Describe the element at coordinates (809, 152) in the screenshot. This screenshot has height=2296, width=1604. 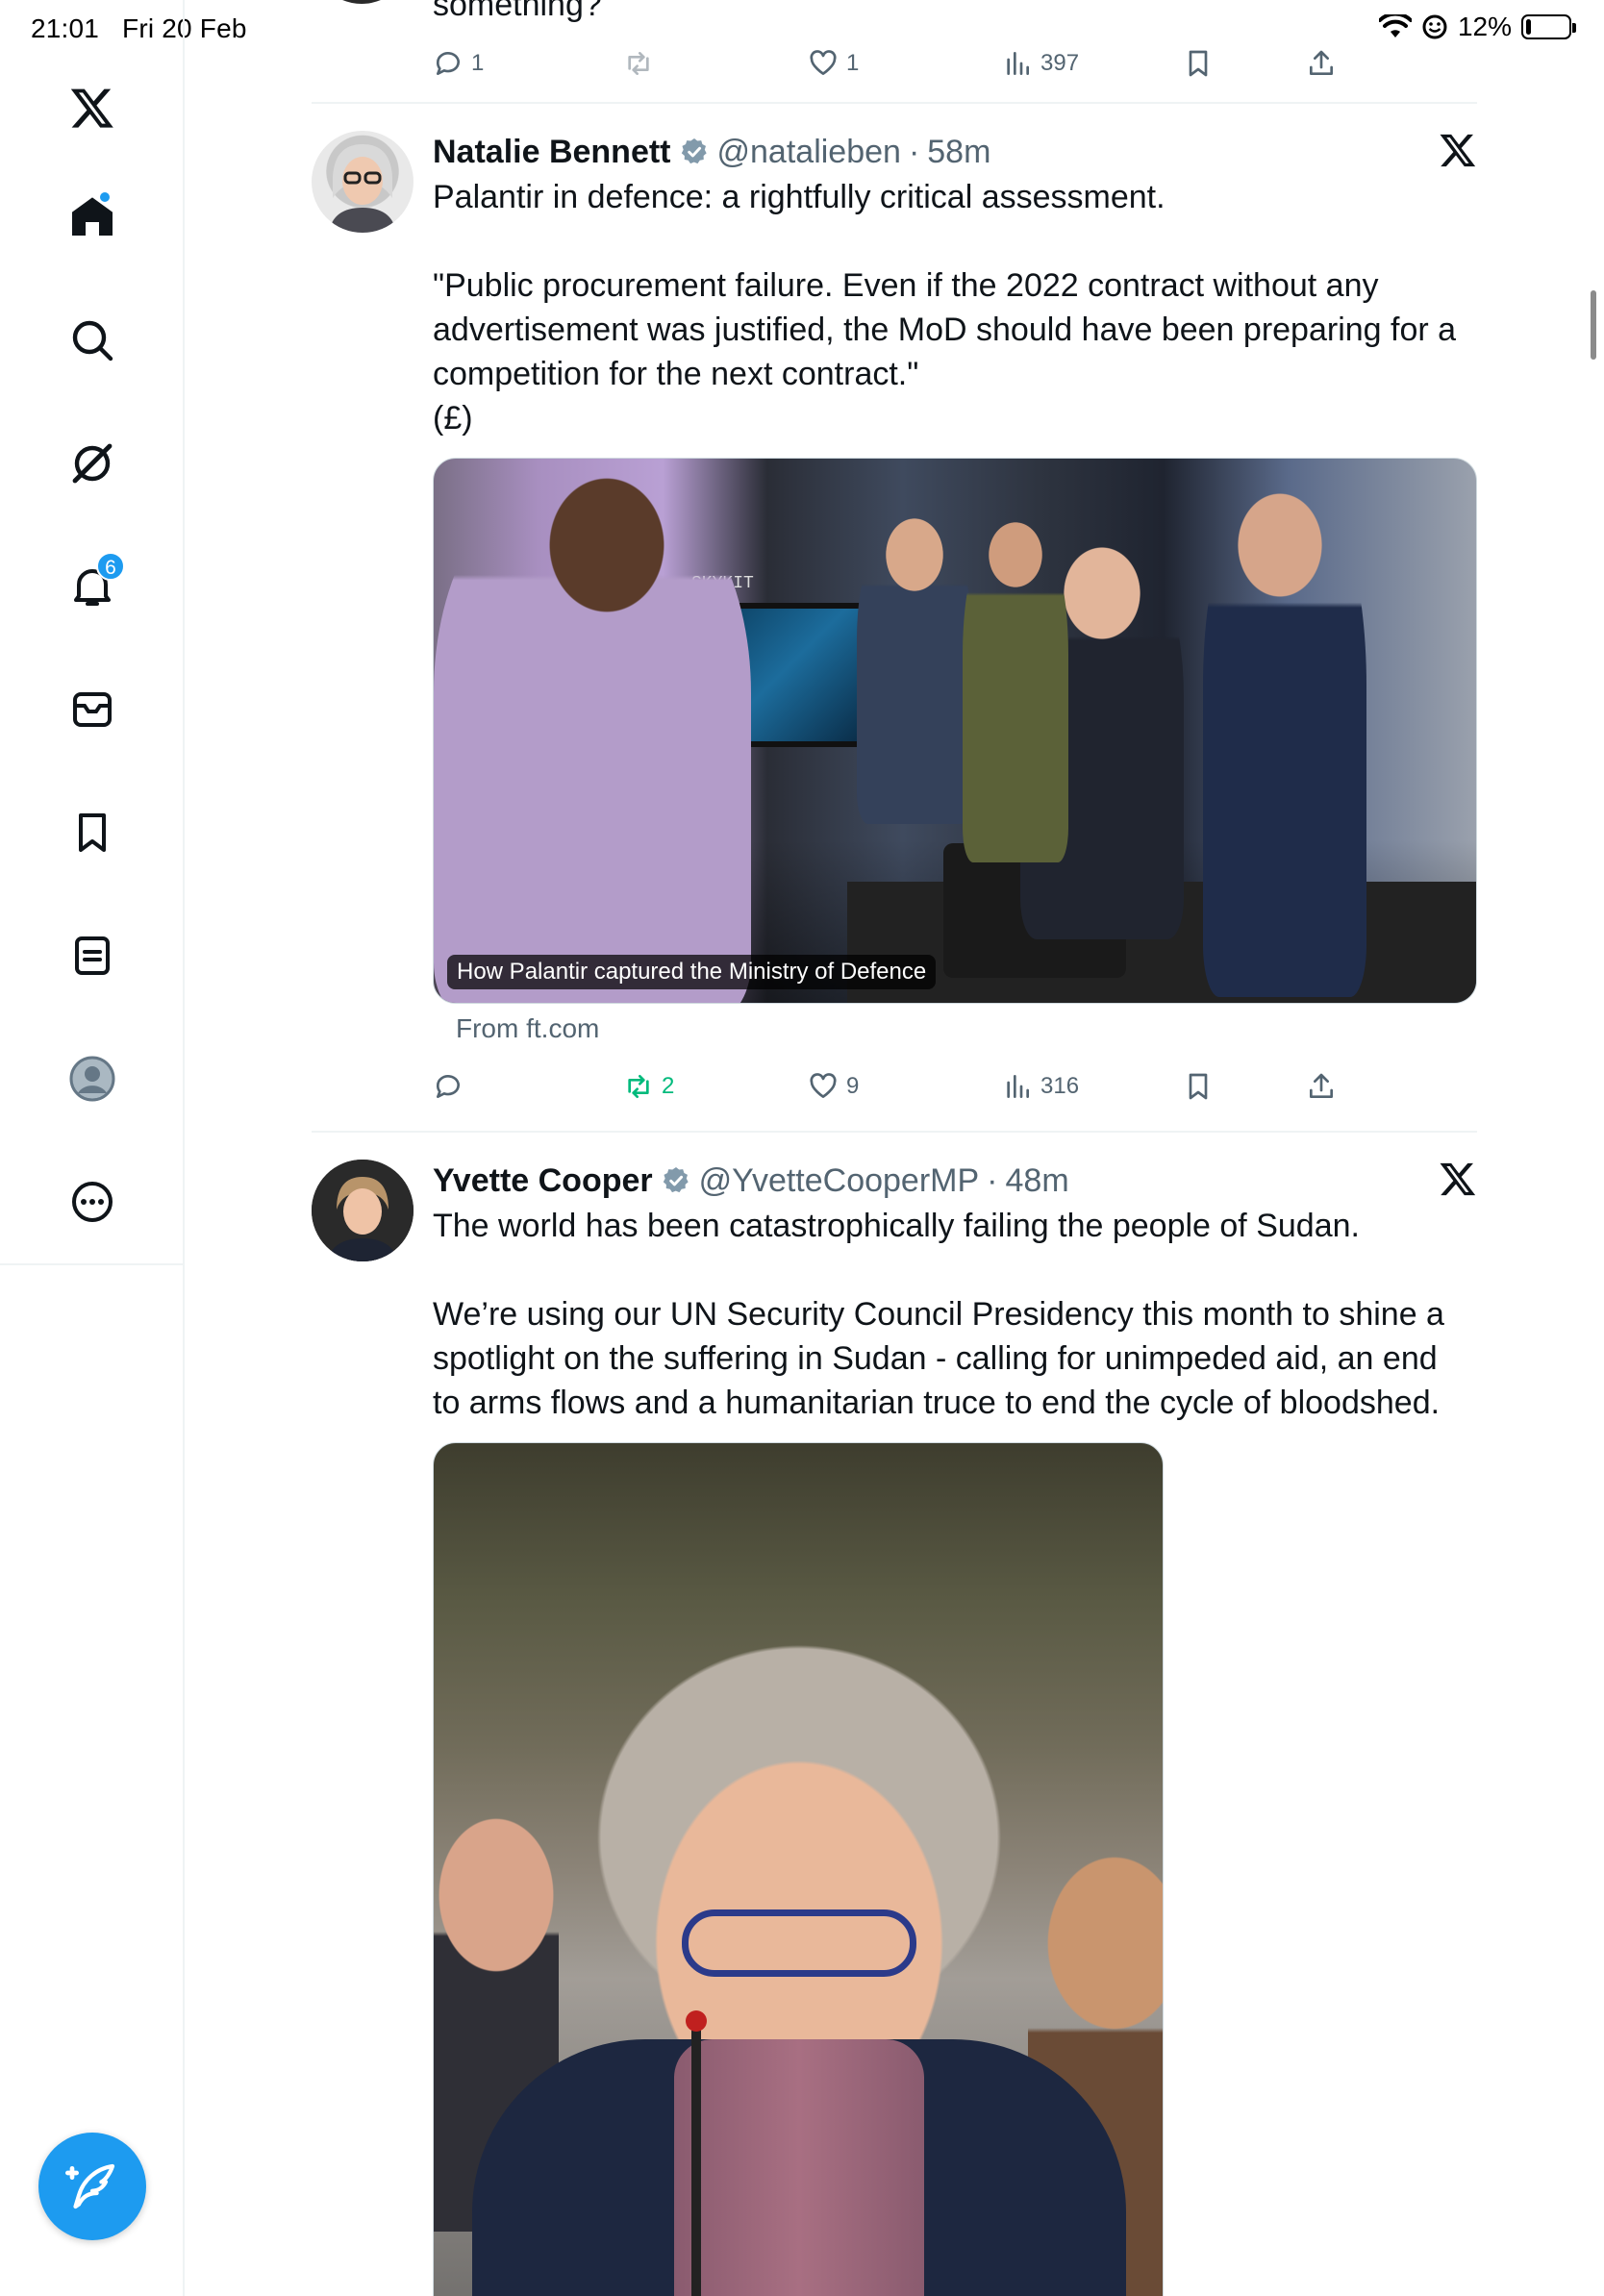
I see `handle: @natalieben` at that location.